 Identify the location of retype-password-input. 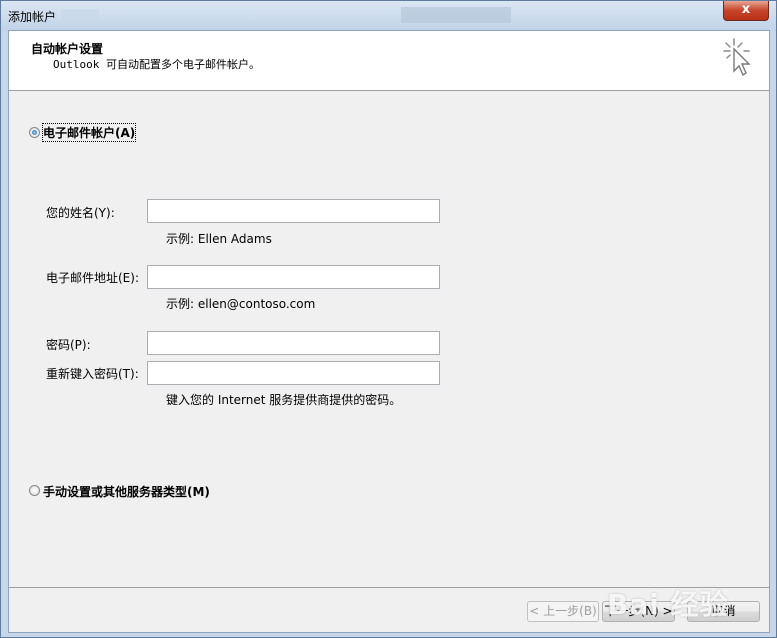
(293, 373).